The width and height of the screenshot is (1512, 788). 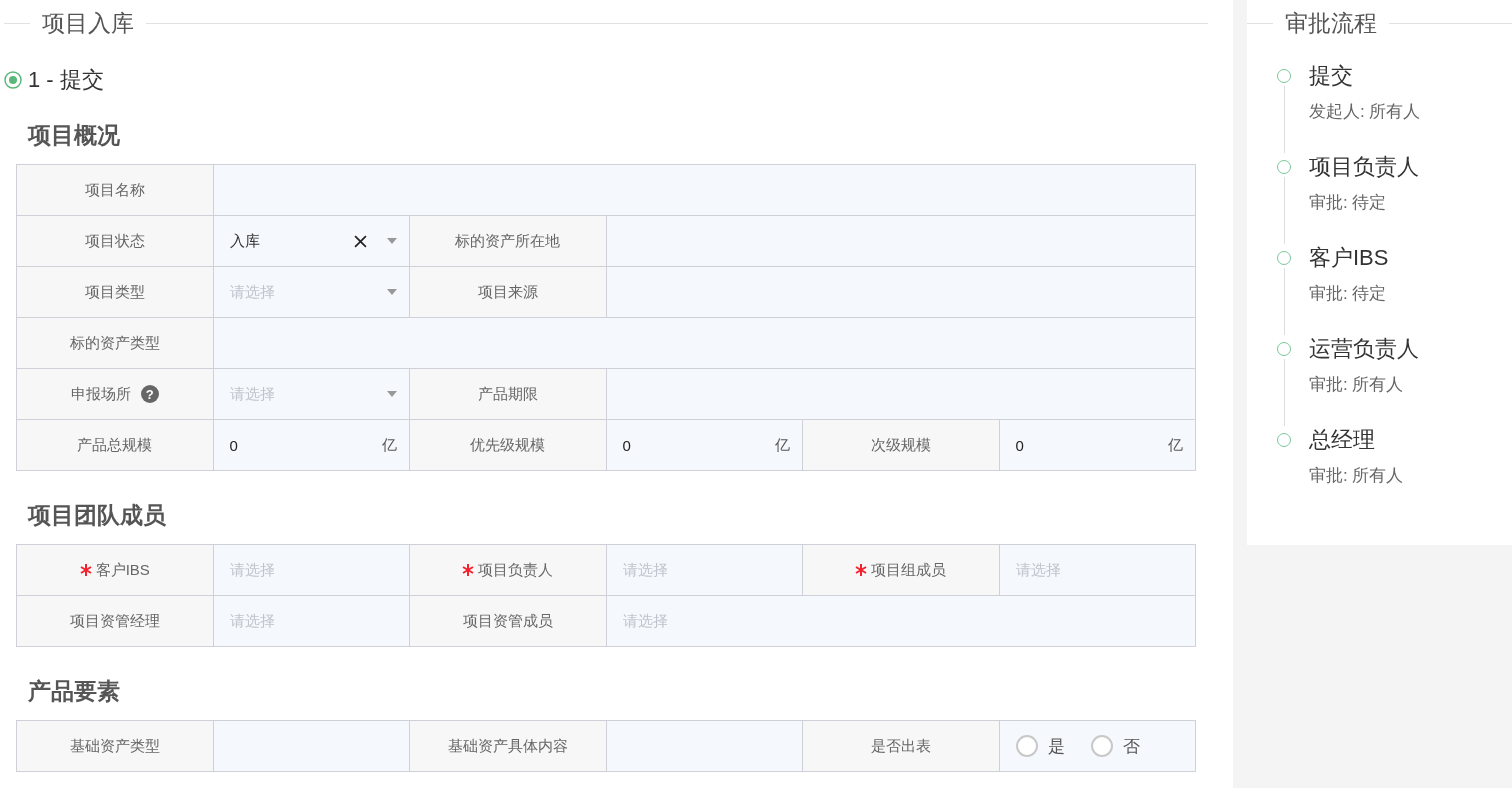 What do you see at coordinates (508, 445) in the screenshot?
I see `field-label: 优先级规模` at bounding box center [508, 445].